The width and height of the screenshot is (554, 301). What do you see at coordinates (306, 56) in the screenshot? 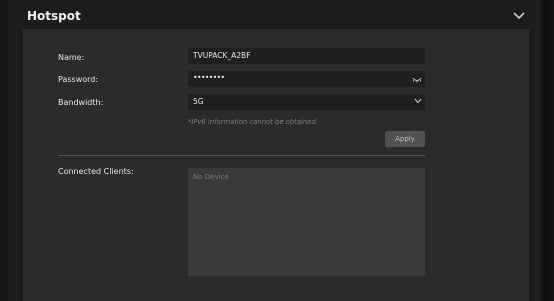
I see `name-field: TVUPACK_A2BF` at bounding box center [306, 56].